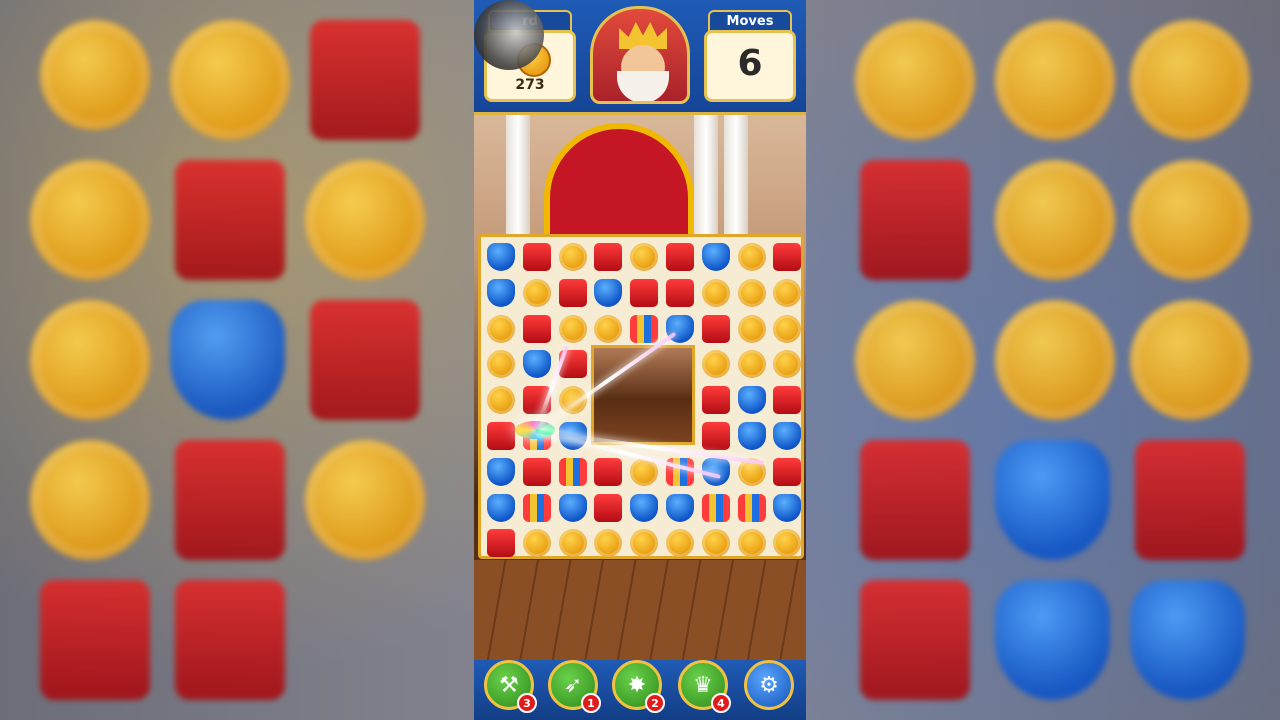 Image resolution: width=1280 pixels, height=720 pixels. Describe the element at coordinates (510, 686) in the screenshot. I see `hammer-booster-button: ⚒ 3` at that location.